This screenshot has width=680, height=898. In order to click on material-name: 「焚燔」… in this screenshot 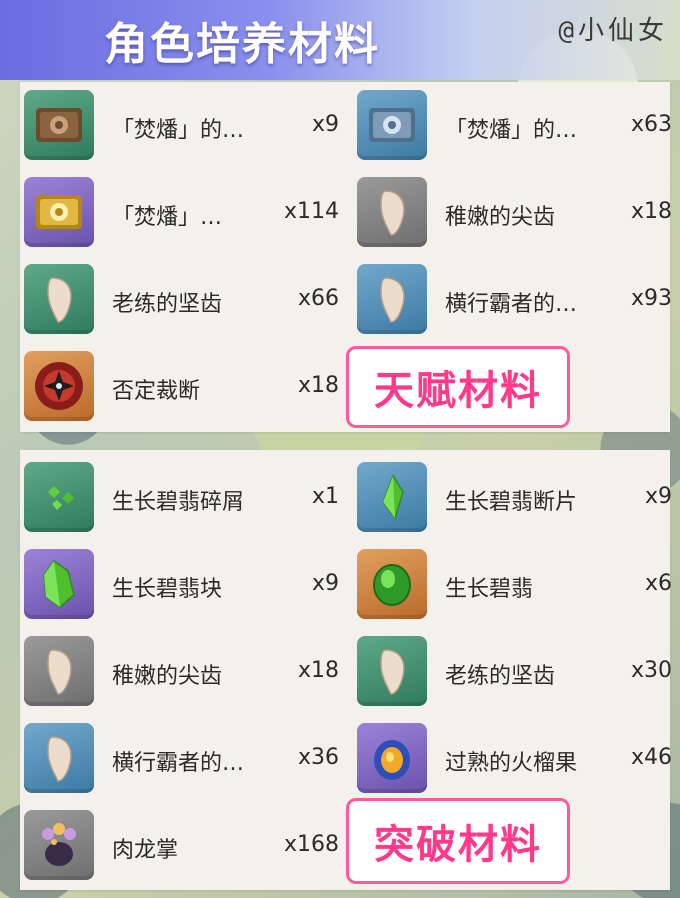, I will do `click(167, 217)`.